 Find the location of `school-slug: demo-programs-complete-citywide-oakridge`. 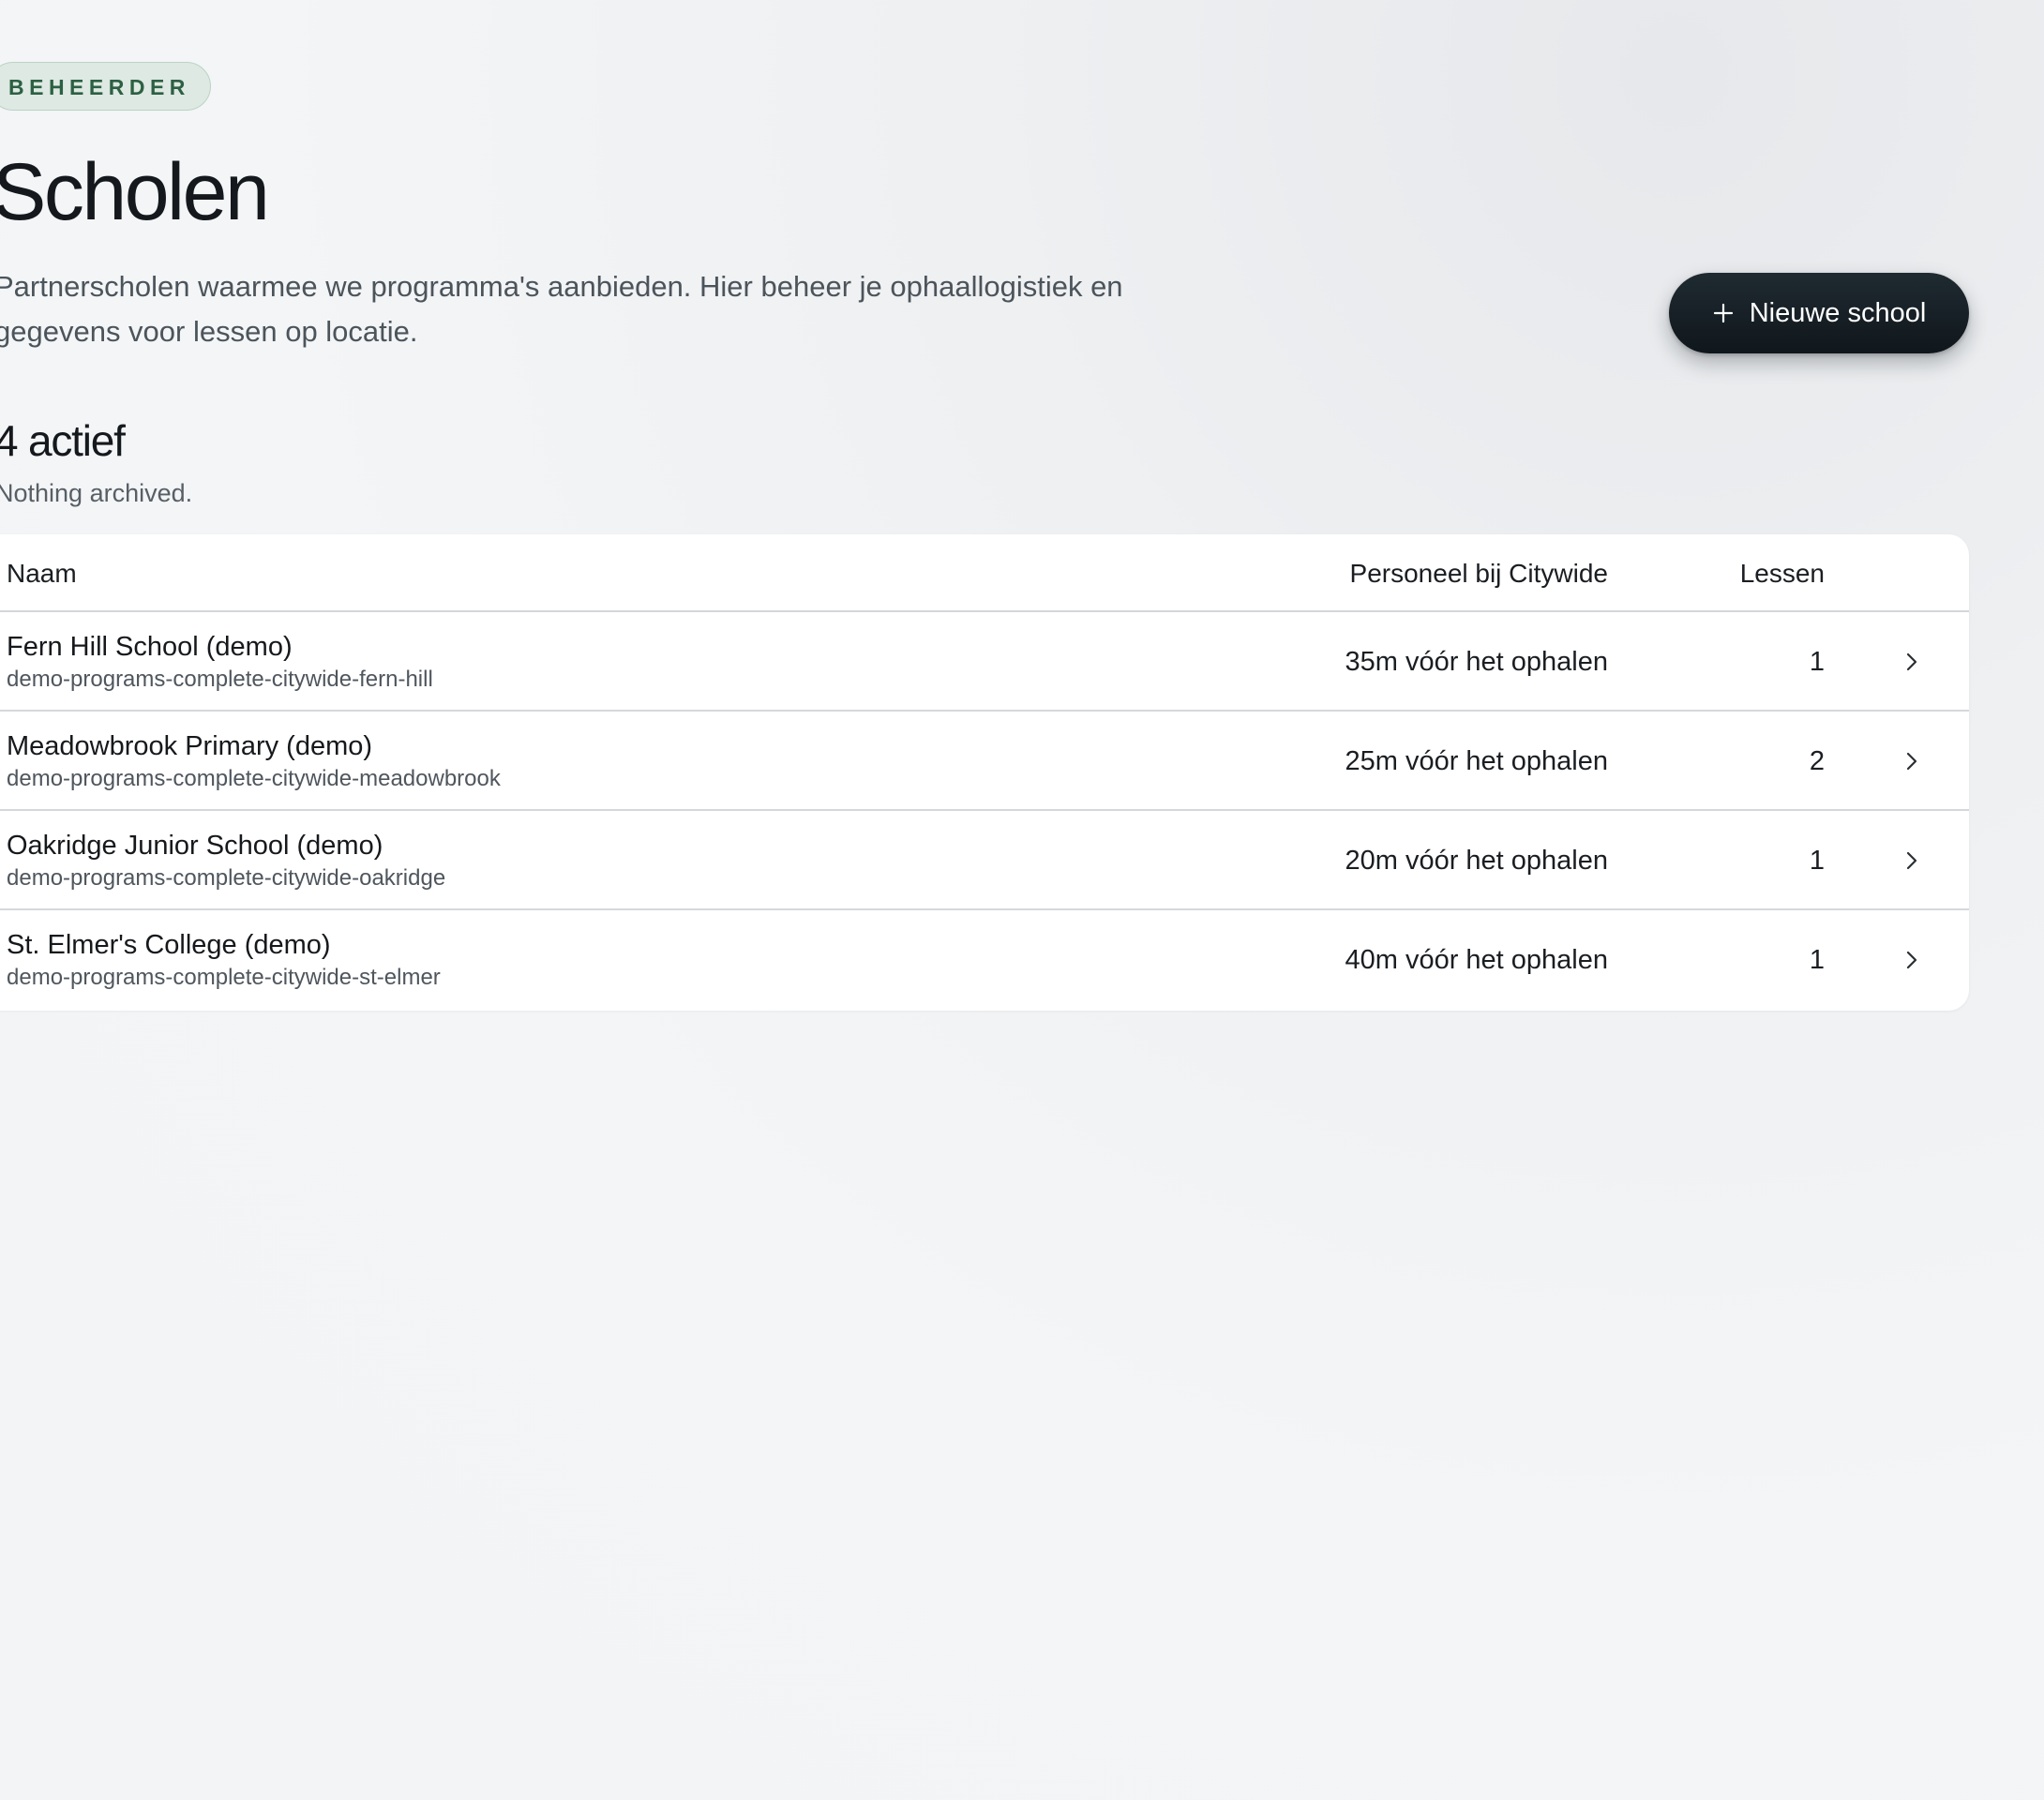

school-slug: demo-programs-complete-citywide-oakridge is located at coordinates (227, 878).